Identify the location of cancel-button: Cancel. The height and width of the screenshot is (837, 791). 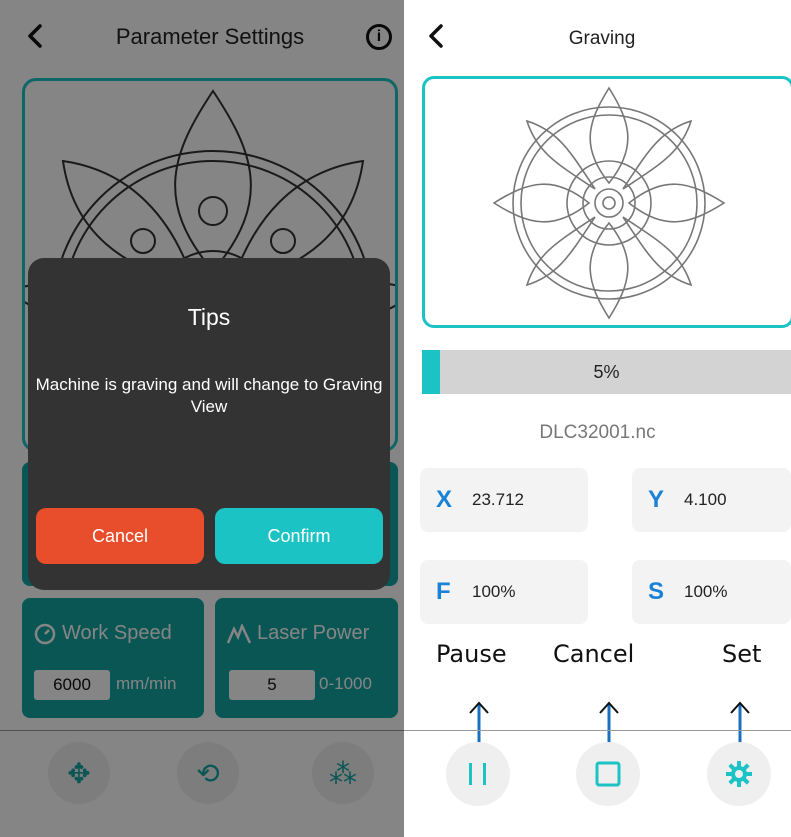
(120, 536).